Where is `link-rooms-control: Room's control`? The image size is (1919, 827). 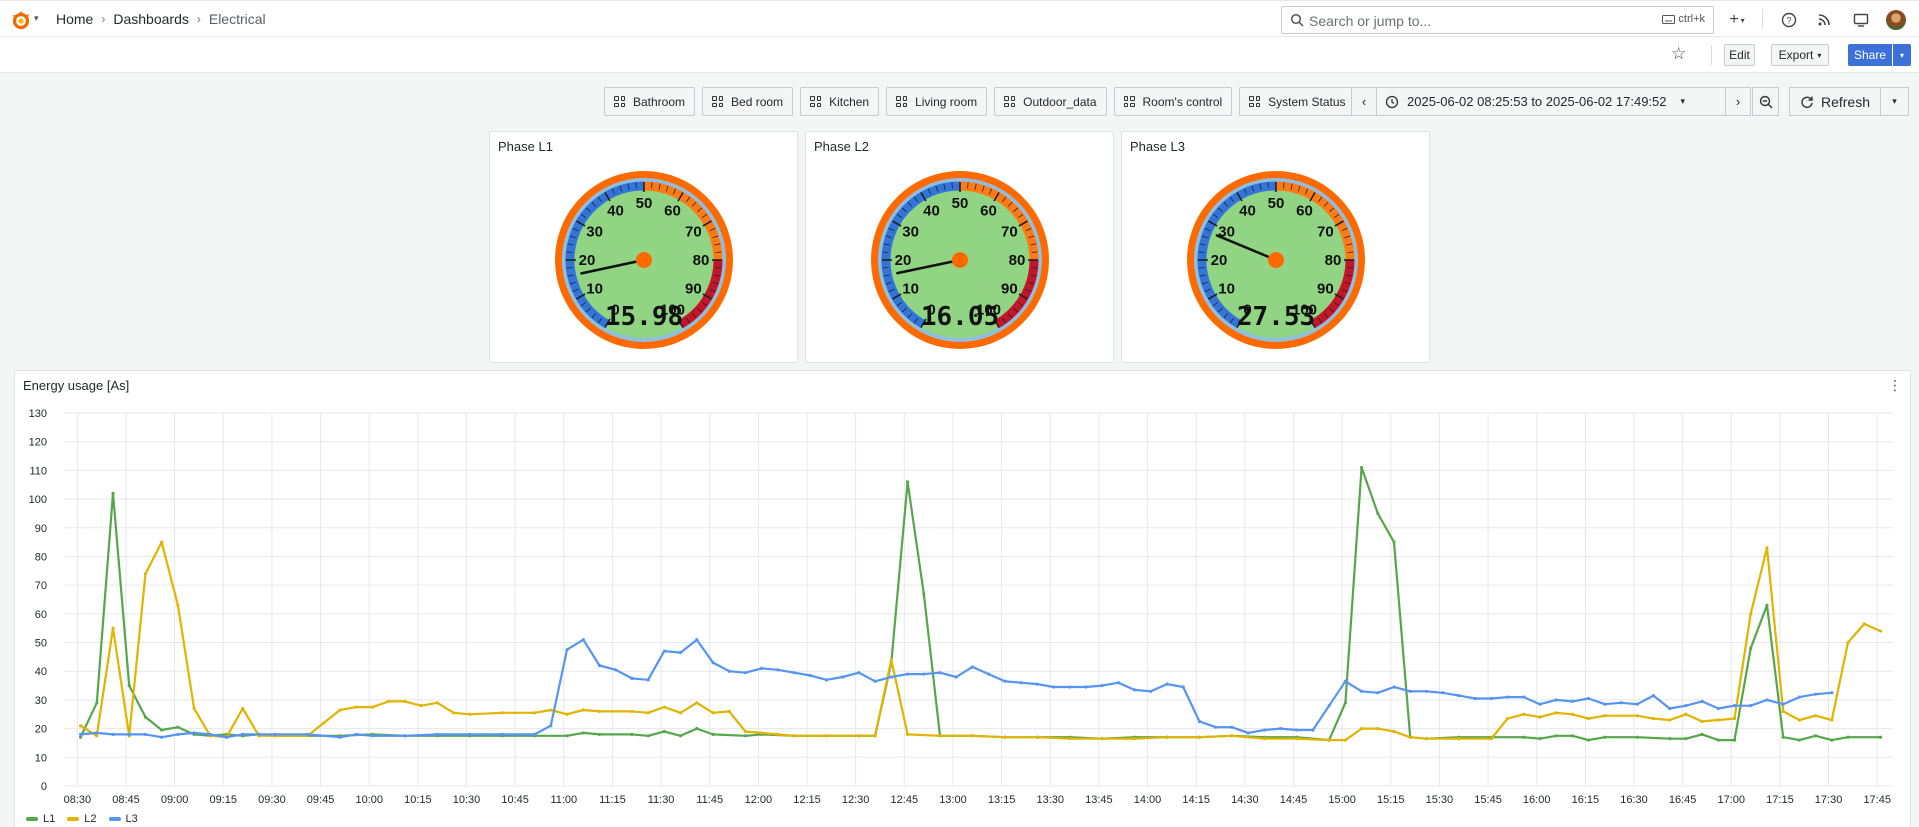 link-rooms-control: Room's control is located at coordinates (1173, 101).